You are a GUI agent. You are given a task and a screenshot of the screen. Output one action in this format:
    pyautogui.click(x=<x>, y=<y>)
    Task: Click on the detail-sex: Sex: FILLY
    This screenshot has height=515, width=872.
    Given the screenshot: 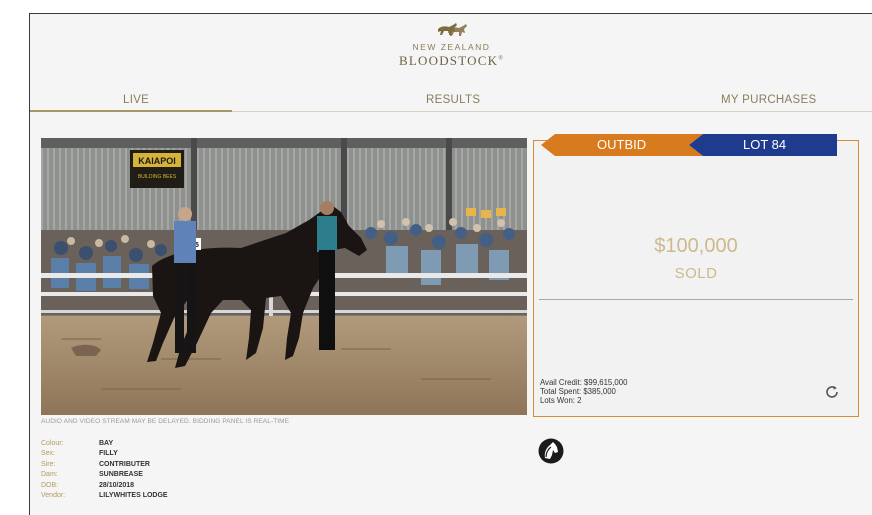 What is the action you would take?
    pyautogui.click(x=104, y=454)
    